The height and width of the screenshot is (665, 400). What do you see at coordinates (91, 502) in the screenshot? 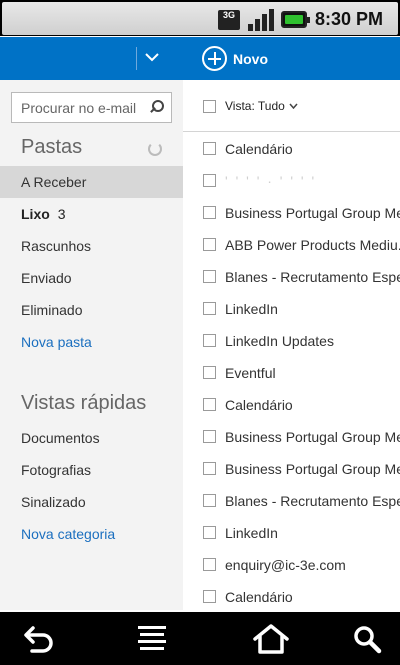
I see `quick-view-flagged: Sinalizado` at bounding box center [91, 502].